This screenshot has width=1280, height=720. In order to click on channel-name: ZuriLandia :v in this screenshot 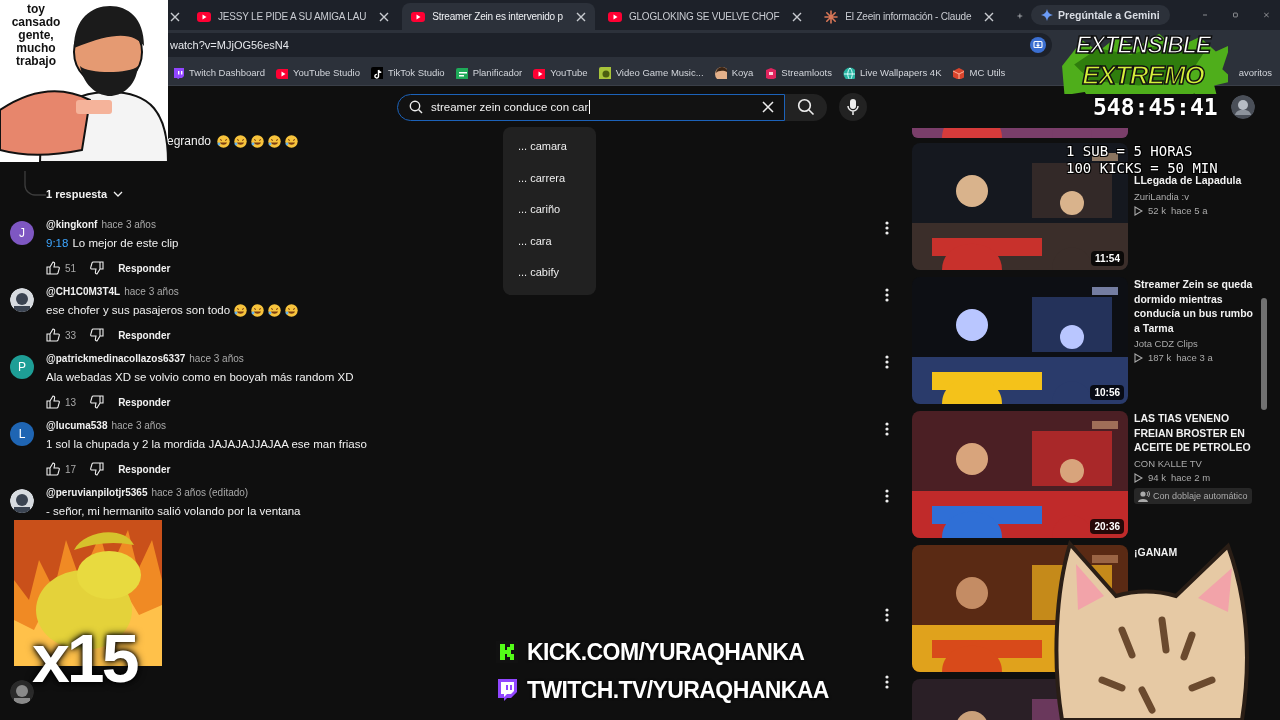, I will do `click(1194, 196)`.